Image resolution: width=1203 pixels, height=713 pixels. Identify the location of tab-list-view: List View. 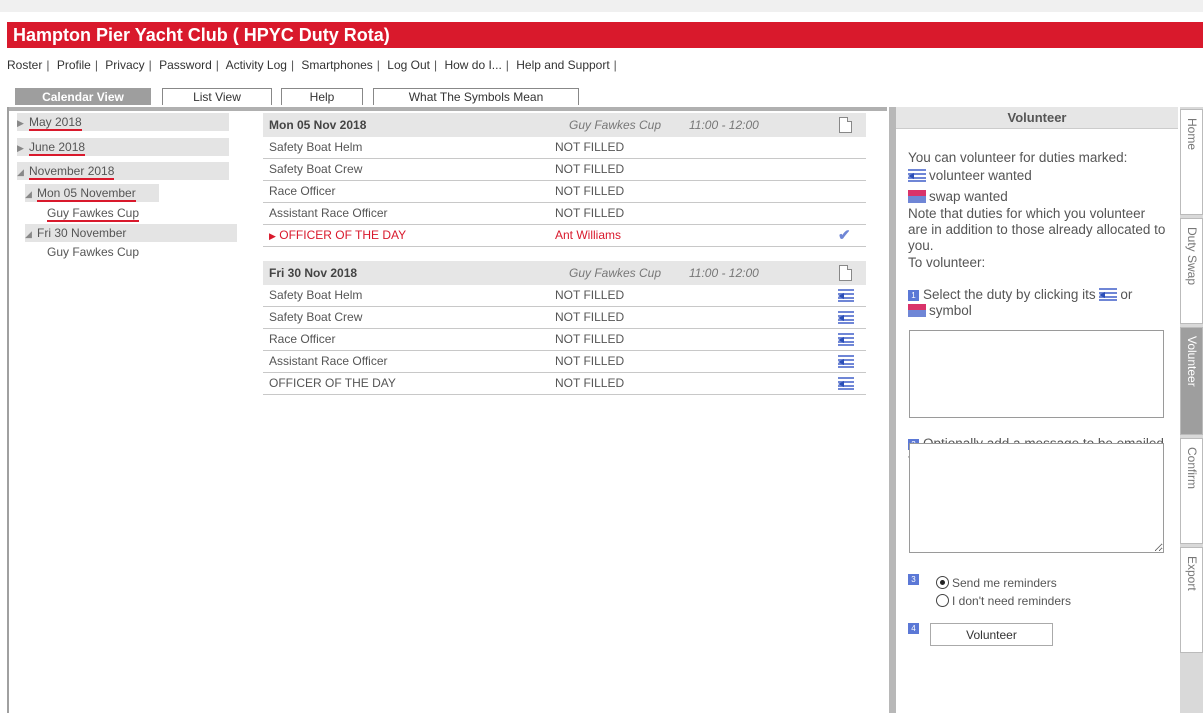
(217, 96).